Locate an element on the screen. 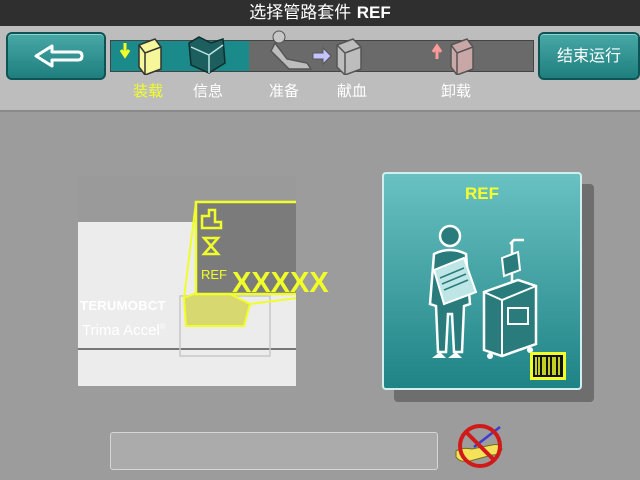 The height and width of the screenshot is (480, 640). unload-kit-icon is located at coordinates (452, 56).